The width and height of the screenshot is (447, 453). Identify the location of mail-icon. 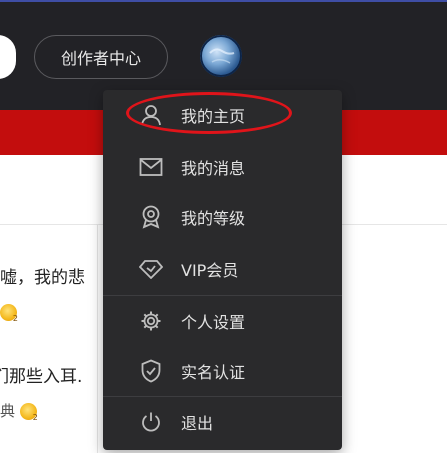
(151, 167).